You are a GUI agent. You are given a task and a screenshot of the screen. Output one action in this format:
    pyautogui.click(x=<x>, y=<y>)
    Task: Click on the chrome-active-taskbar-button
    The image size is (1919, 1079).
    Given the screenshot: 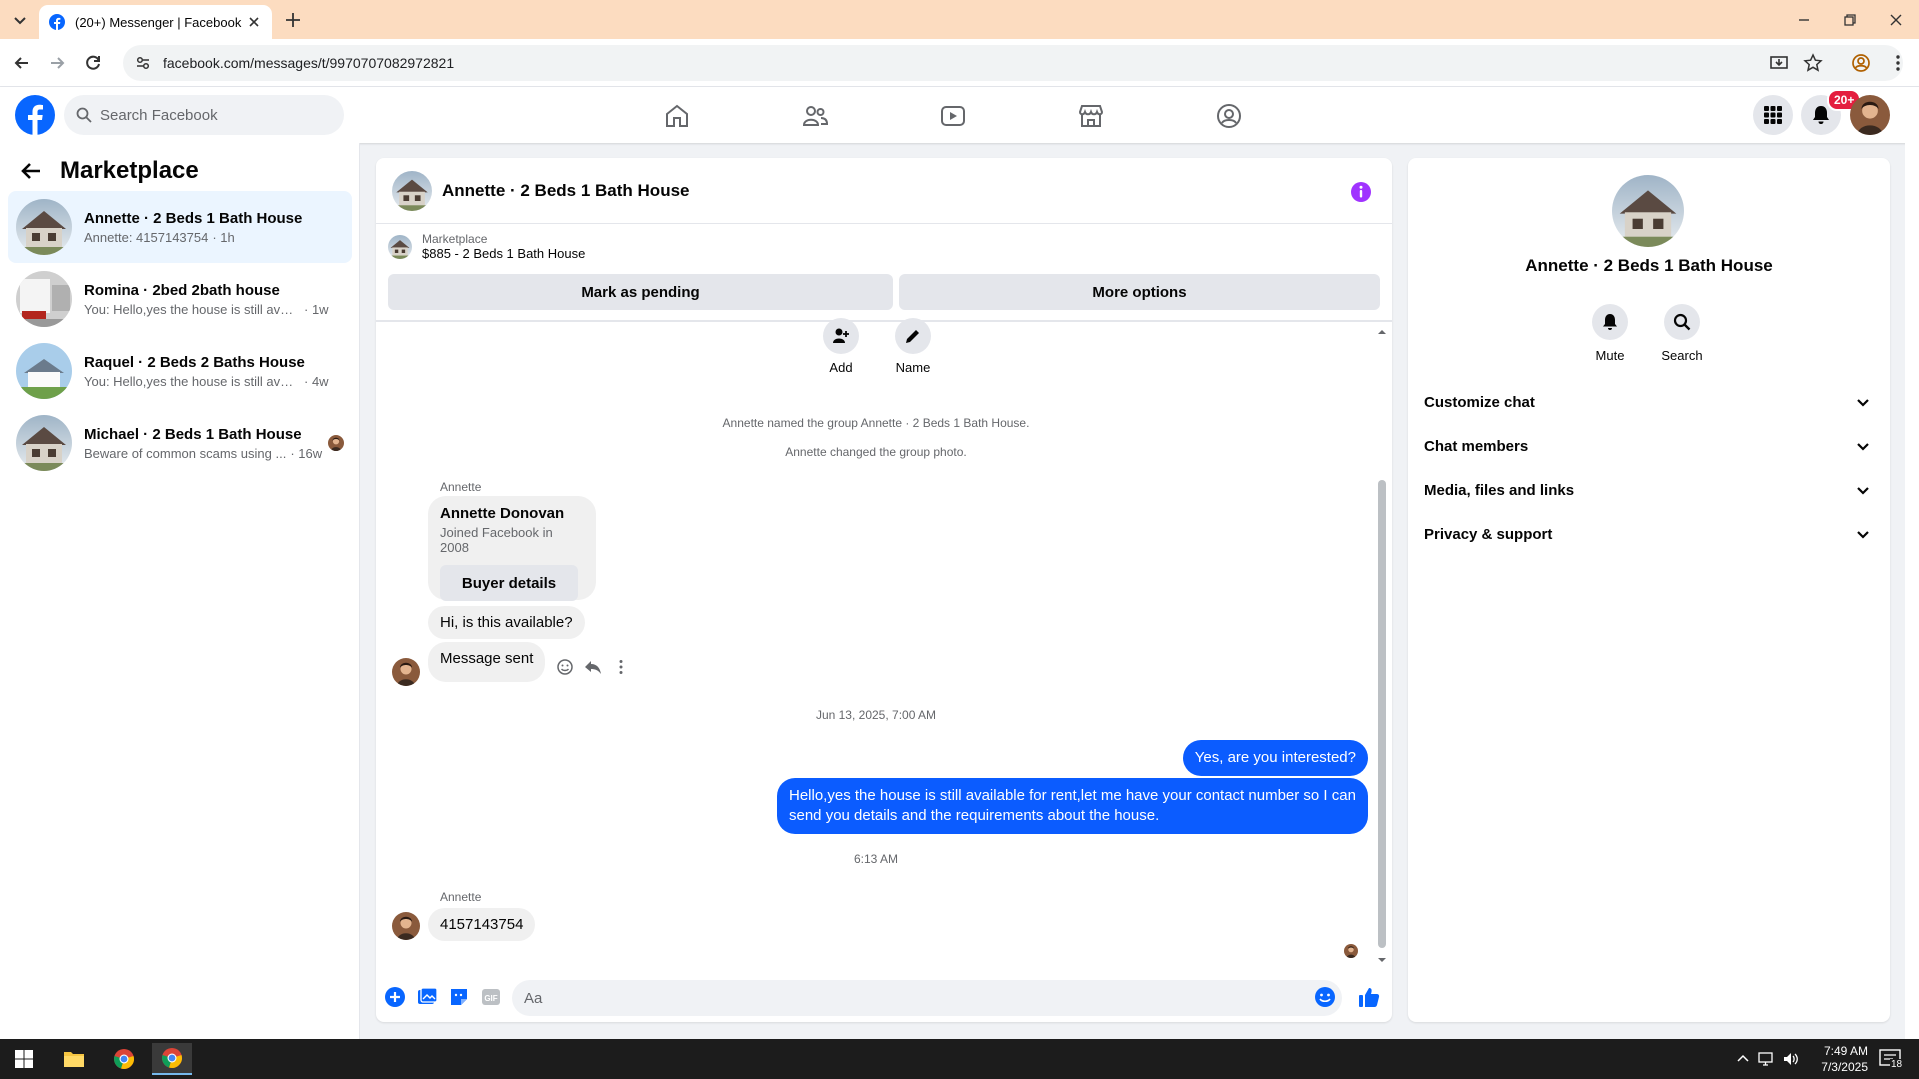 What is the action you would take?
    pyautogui.click(x=172, y=1059)
    